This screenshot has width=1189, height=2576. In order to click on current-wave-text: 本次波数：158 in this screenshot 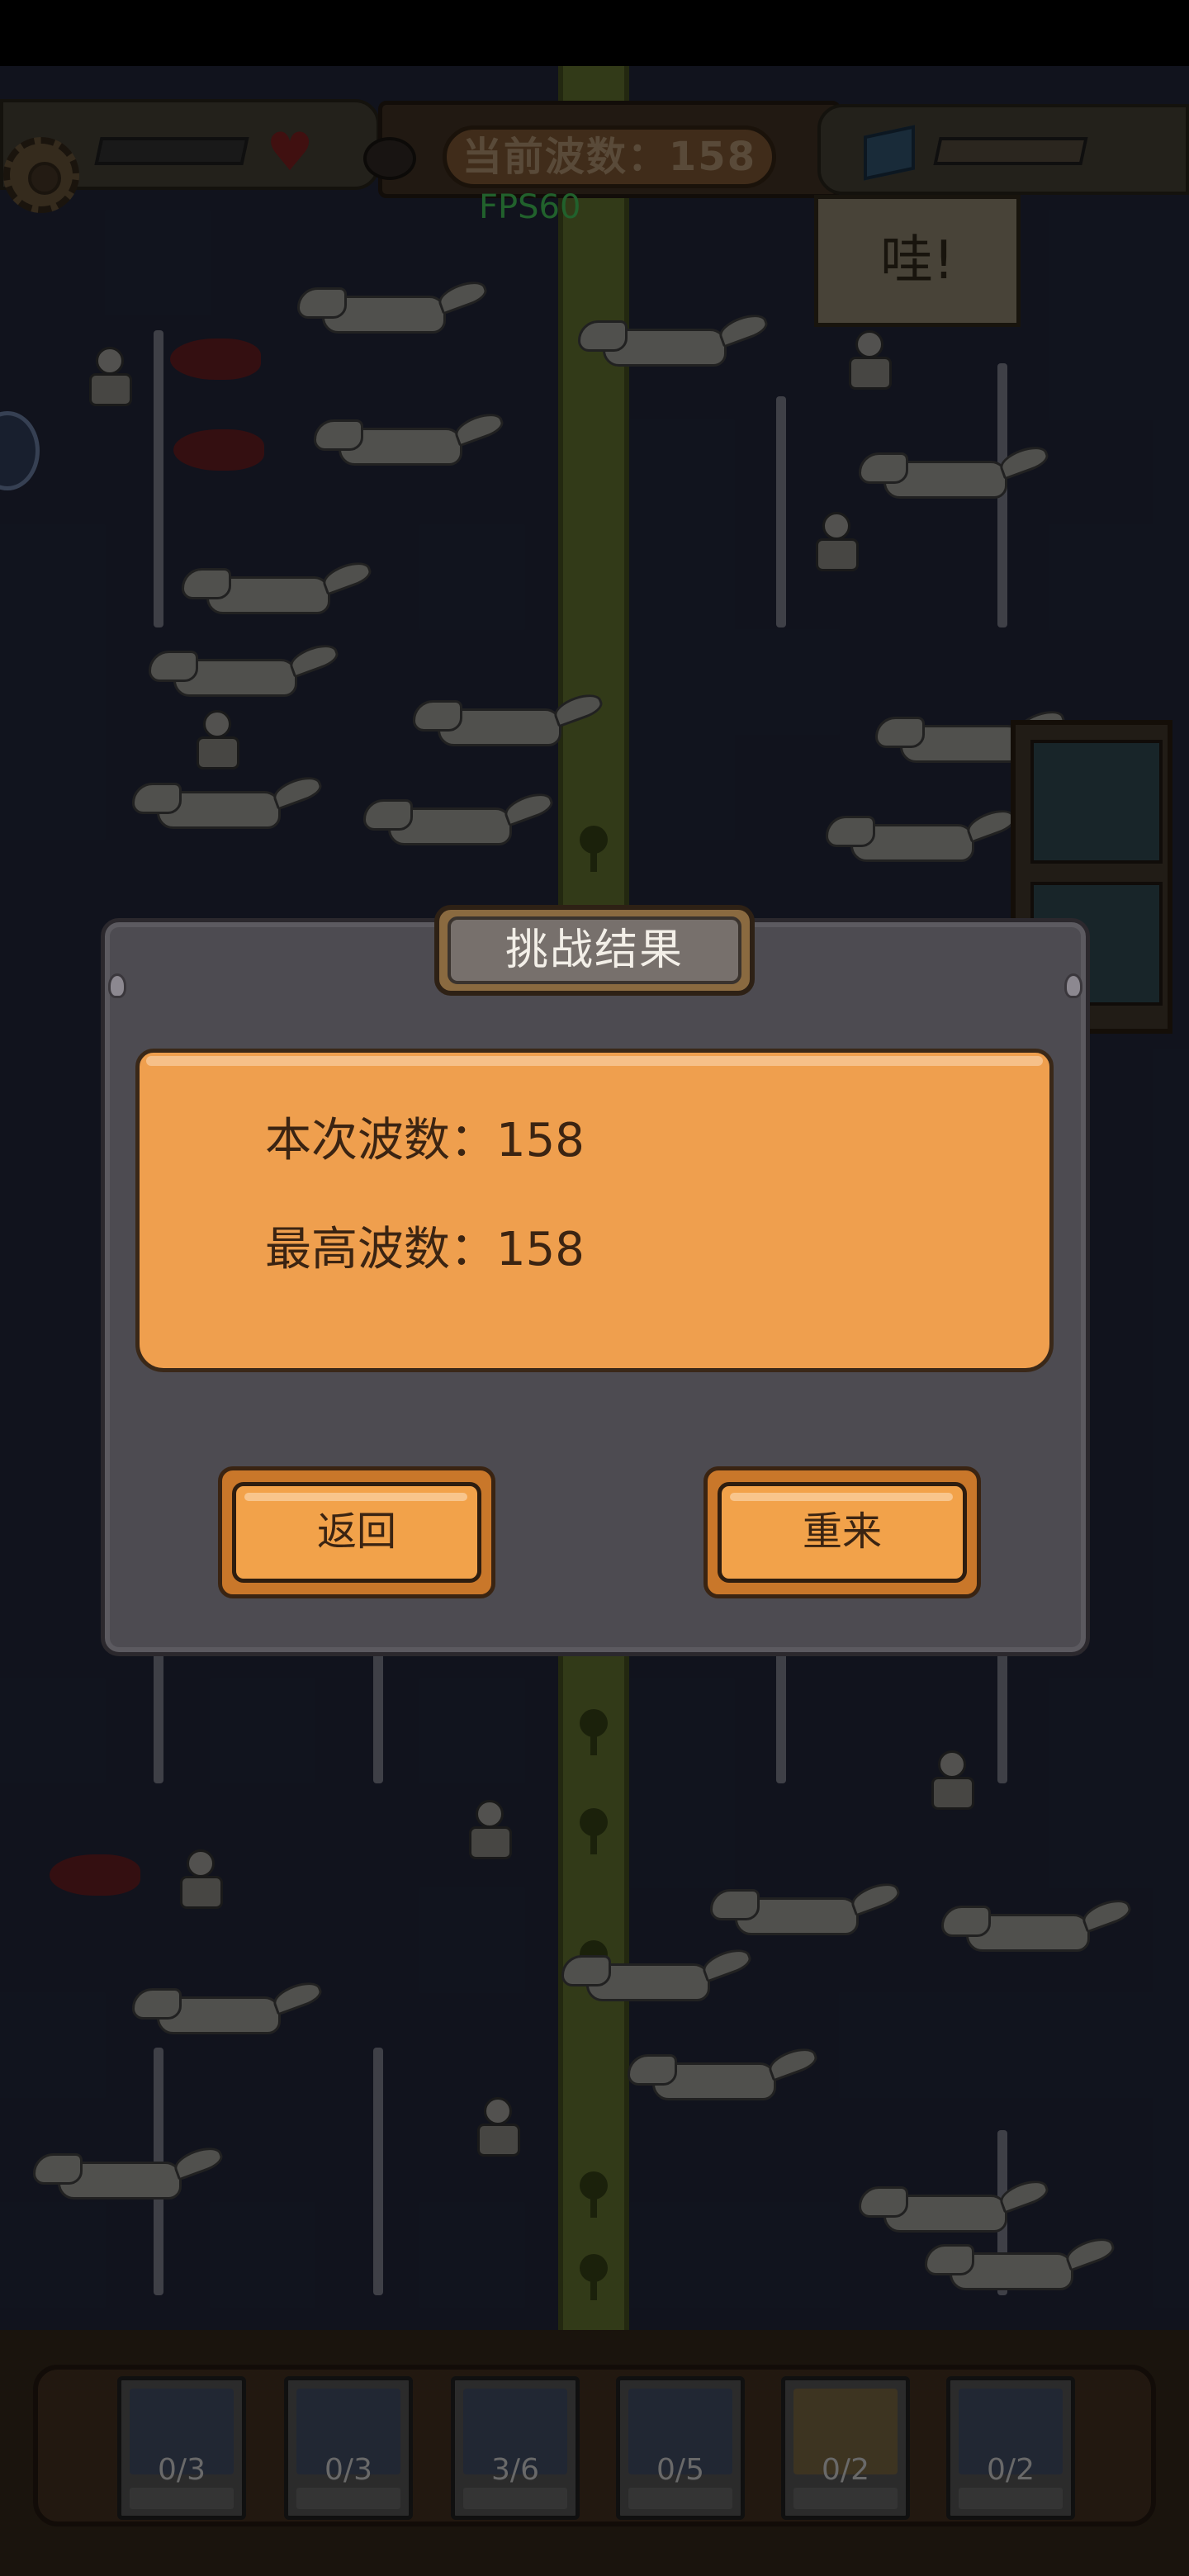, I will do `click(425, 1140)`.